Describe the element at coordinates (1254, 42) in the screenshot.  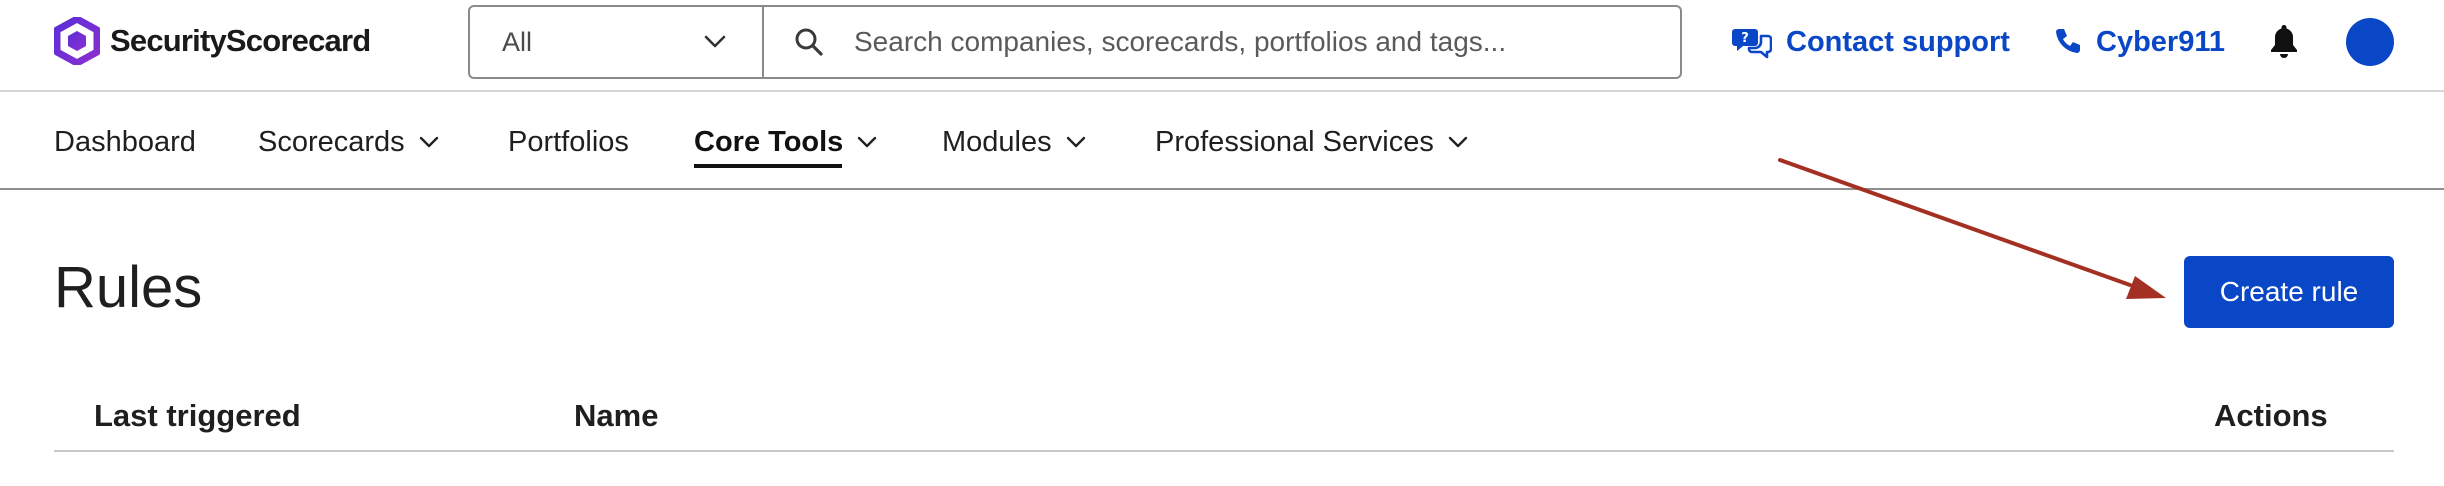
I see `search-input` at that location.